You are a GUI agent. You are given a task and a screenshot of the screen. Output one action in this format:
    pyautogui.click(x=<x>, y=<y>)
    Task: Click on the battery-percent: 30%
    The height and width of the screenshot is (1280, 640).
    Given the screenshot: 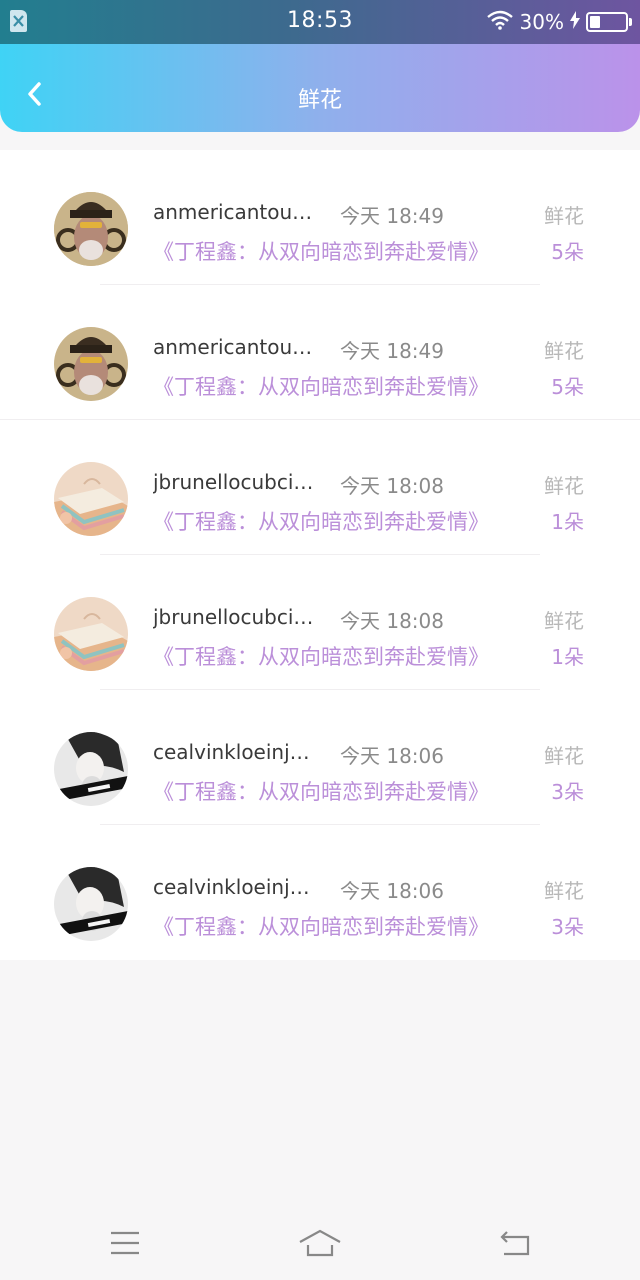 What is the action you would take?
    pyautogui.click(x=541, y=22)
    